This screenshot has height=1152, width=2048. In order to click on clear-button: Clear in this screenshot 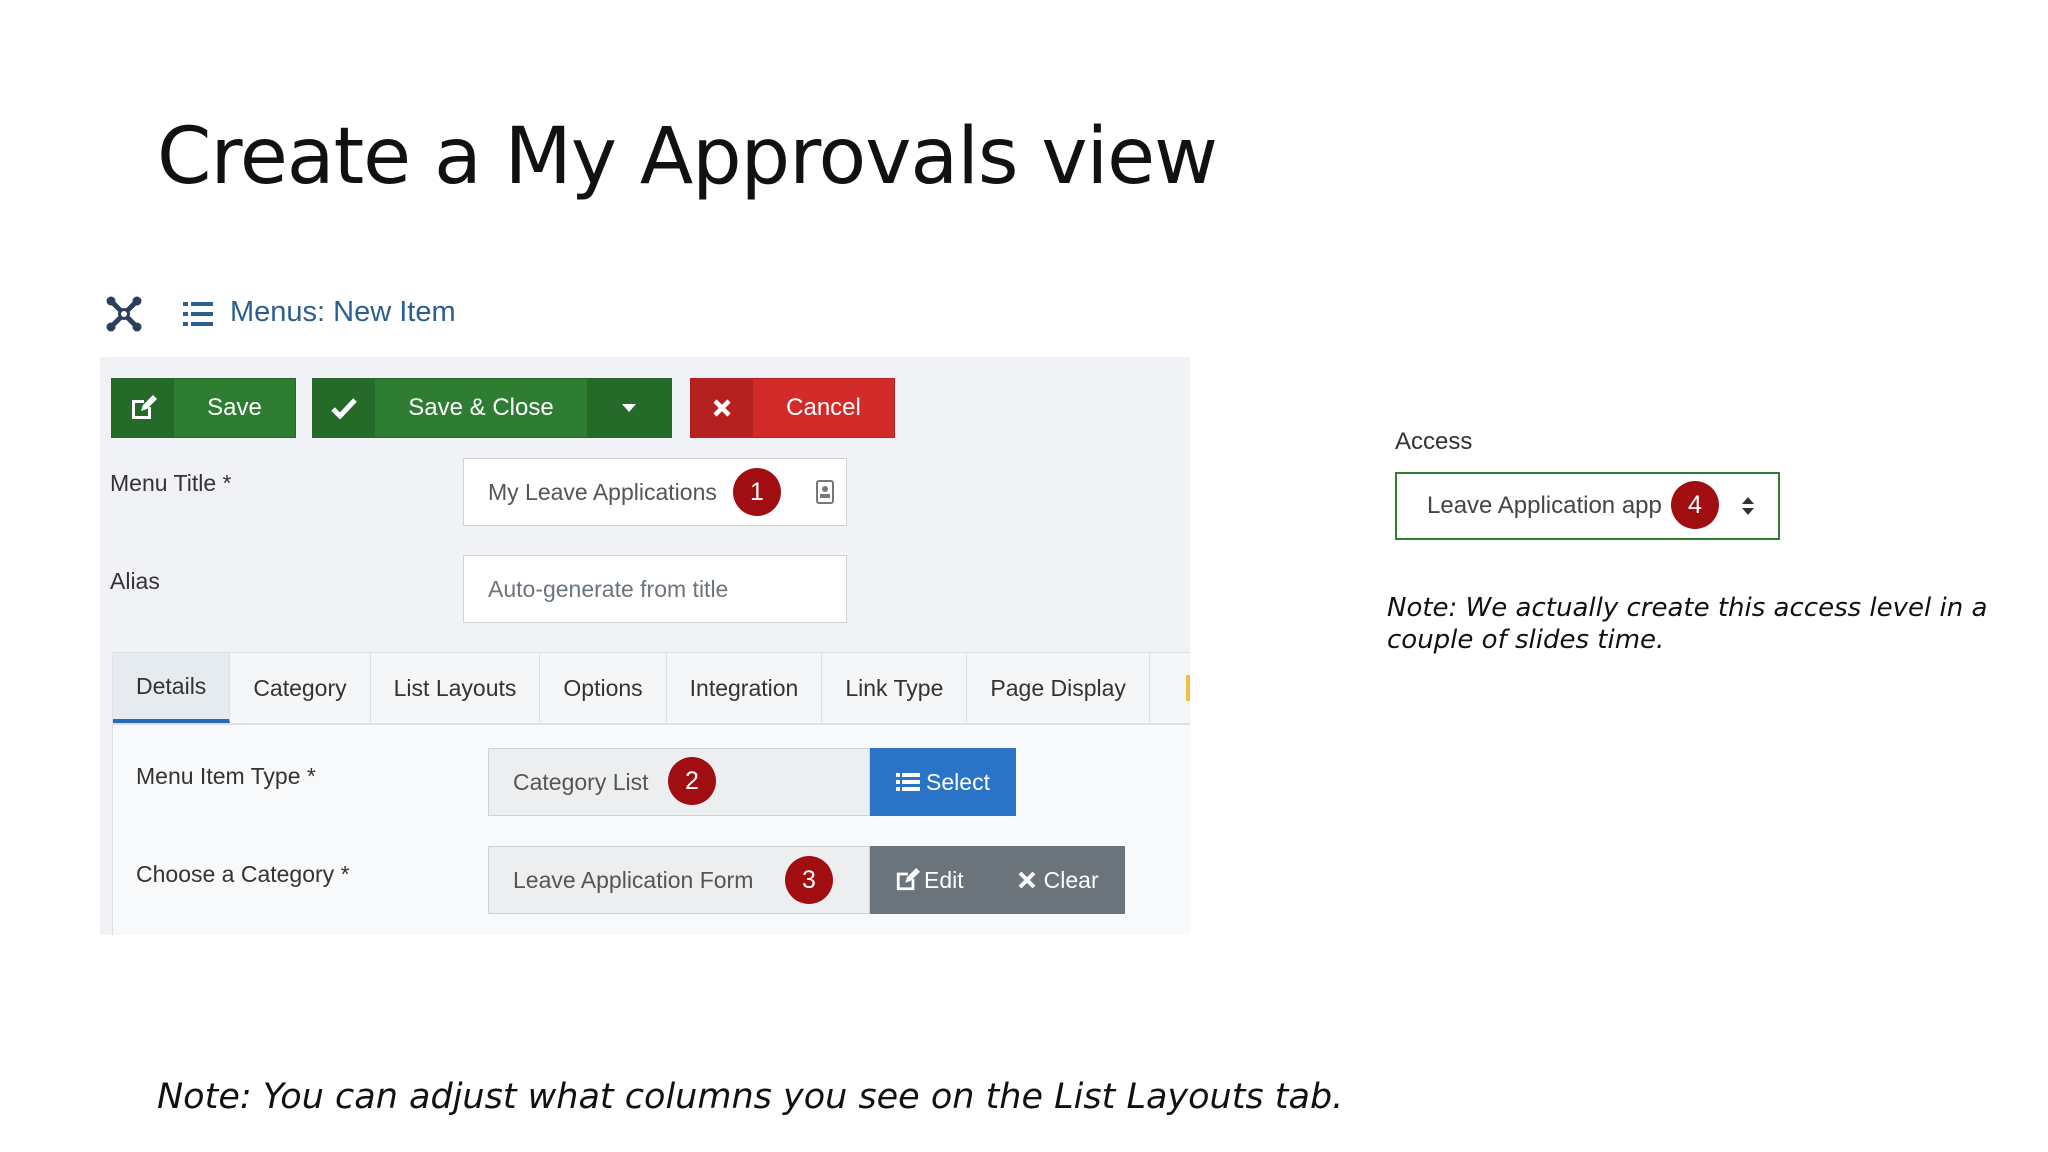, I will do `click(1058, 880)`.